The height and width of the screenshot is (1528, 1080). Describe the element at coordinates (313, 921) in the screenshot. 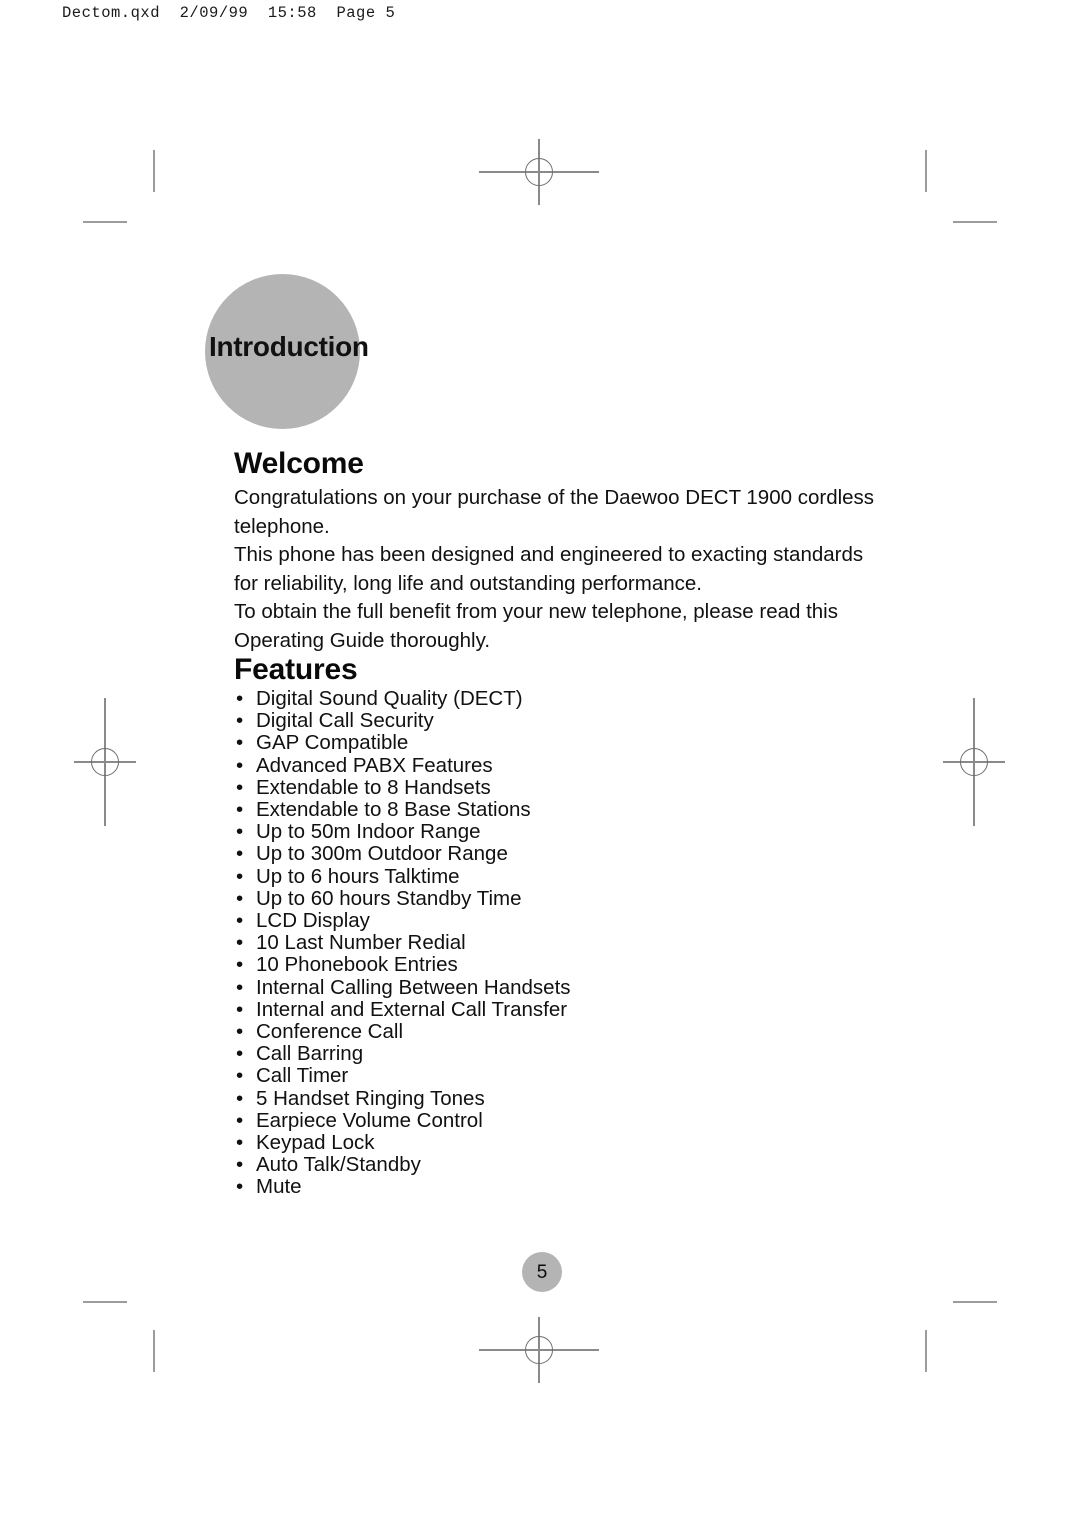

I see `list-item-label: LCD Display` at that location.